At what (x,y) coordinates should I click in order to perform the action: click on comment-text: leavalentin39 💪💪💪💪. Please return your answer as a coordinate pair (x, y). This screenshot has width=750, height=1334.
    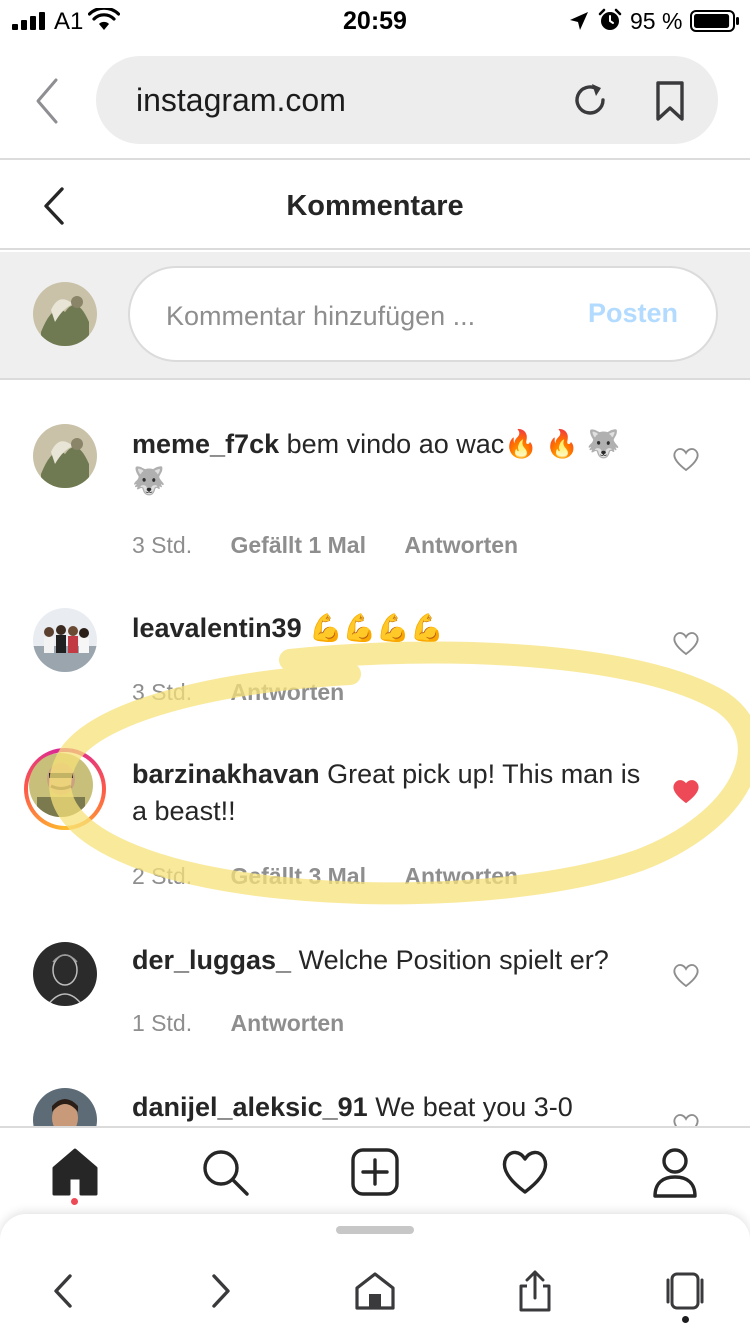
    Looking at the image, I should click on (392, 628).